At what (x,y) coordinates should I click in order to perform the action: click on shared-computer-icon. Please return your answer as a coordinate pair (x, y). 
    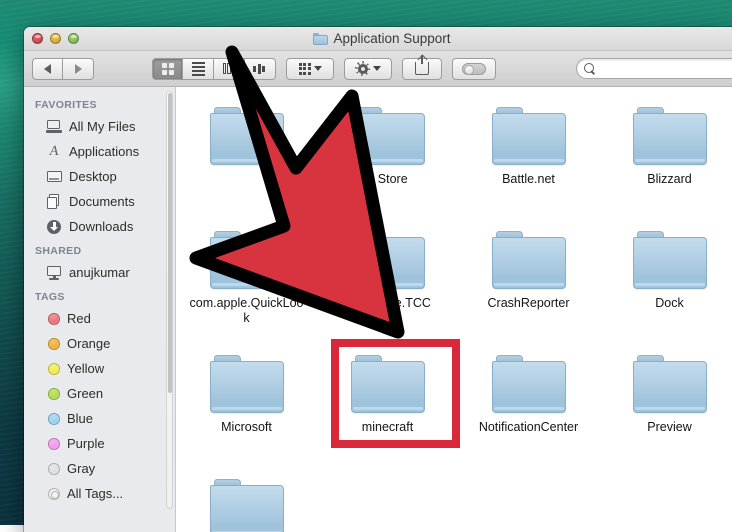
    Looking at the image, I should click on (54, 272).